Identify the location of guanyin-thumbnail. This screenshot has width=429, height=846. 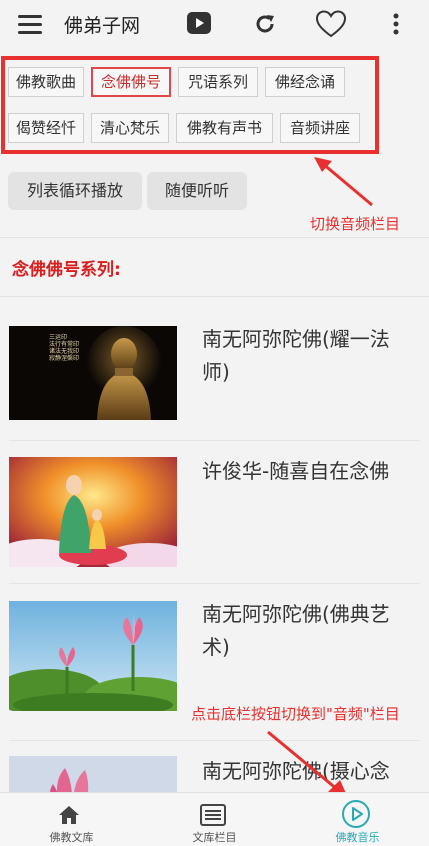
(93, 512).